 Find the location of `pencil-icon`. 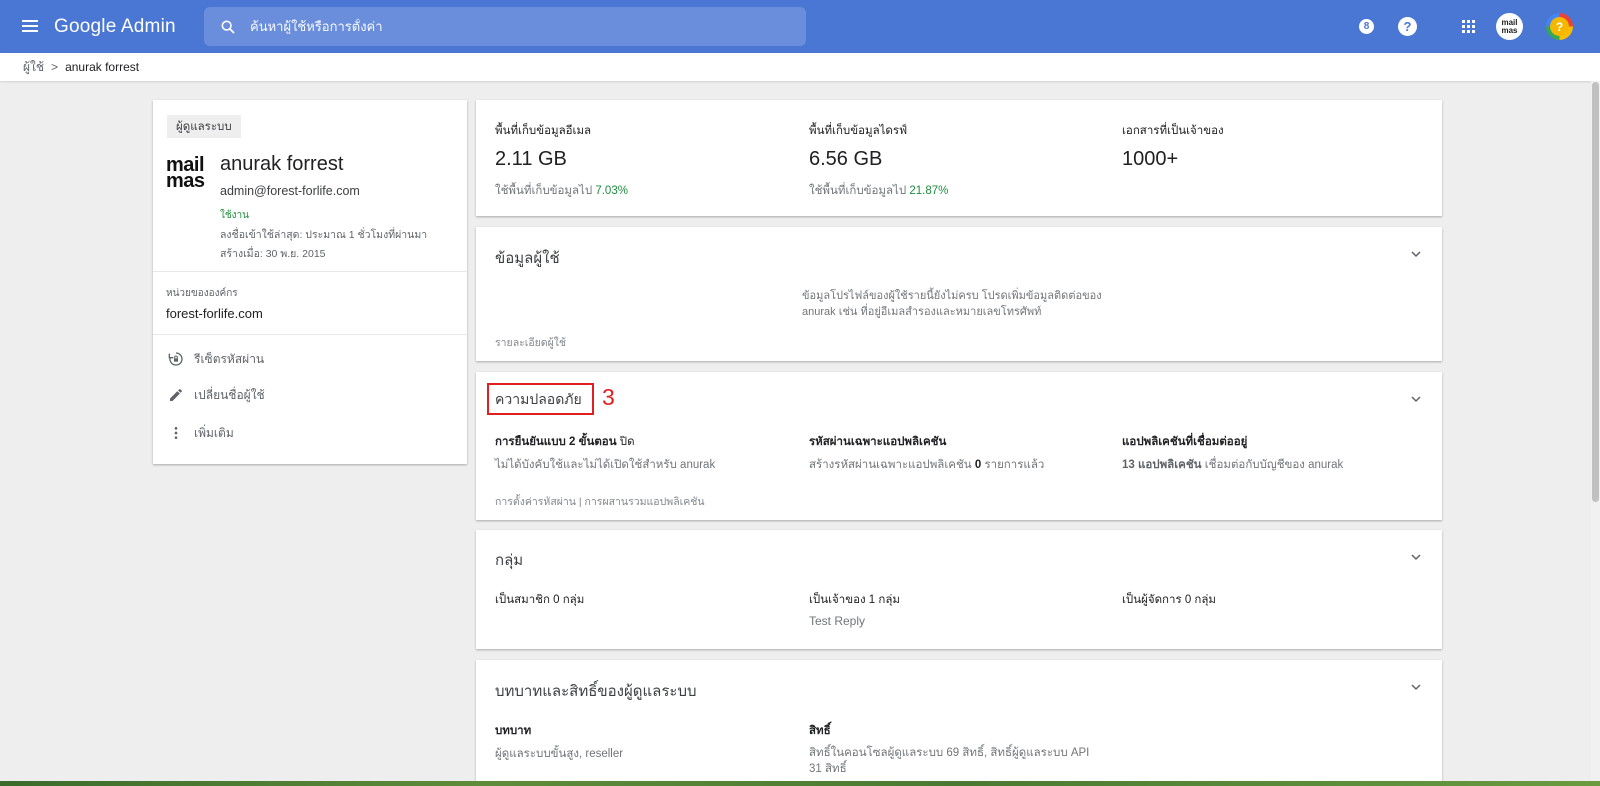

pencil-icon is located at coordinates (176, 395).